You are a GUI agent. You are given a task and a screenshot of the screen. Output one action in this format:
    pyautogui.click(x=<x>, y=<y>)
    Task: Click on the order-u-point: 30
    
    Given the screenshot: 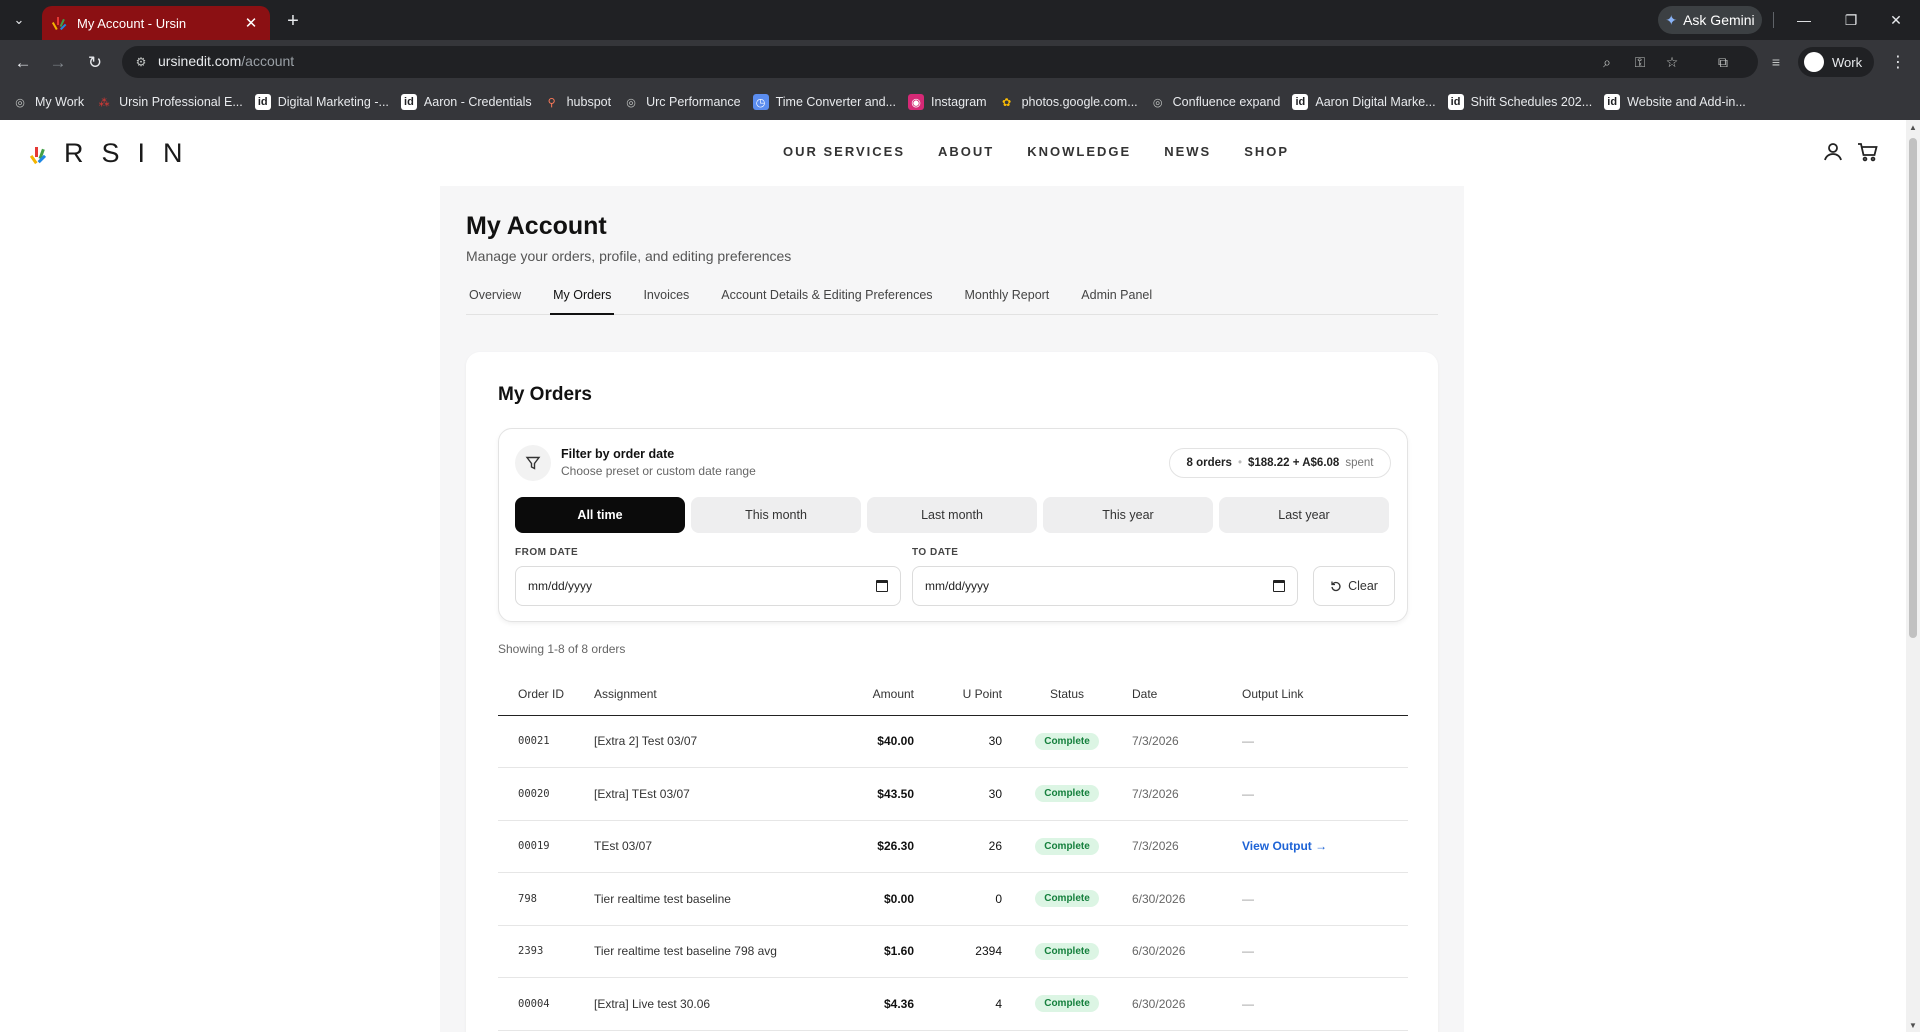 What is the action you would take?
    pyautogui.click(x=958, y=794)
    